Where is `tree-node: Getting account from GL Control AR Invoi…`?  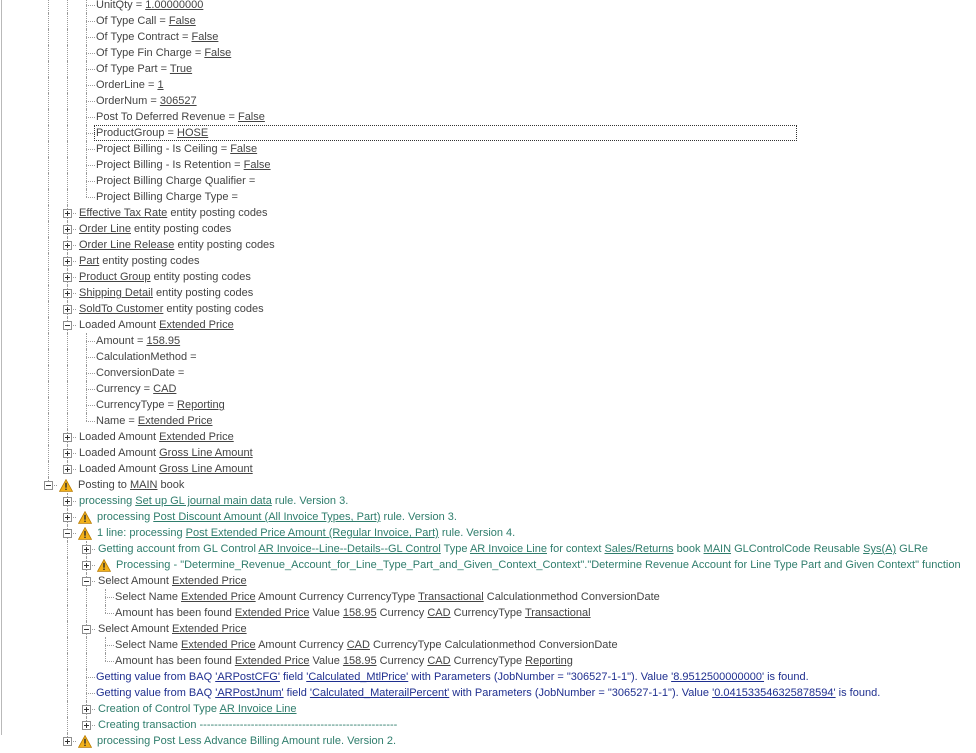 tree-node: Getting account from GL Control AR Invoi… is located at coordinates (488, 549).